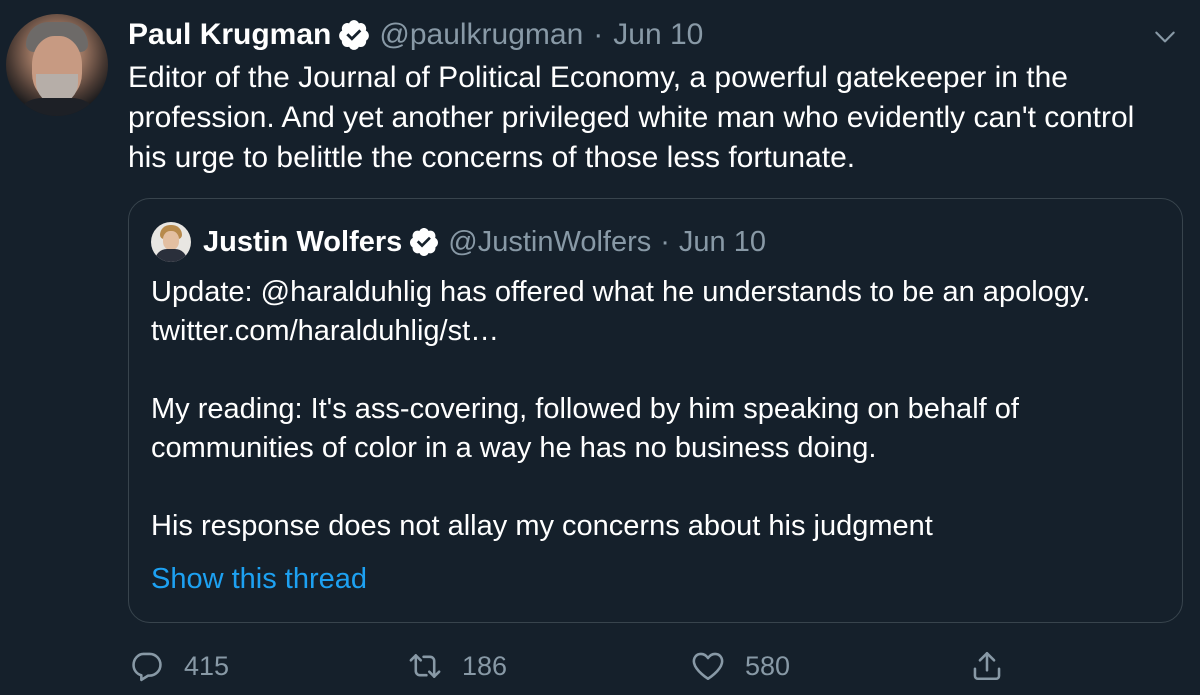 Image resolution: width=1200 pixels, height=695 pixels. Describe the element at coordinates (722, 242) in the screenshot. I see `quoted-tweet-date: Jun 10` at that location.